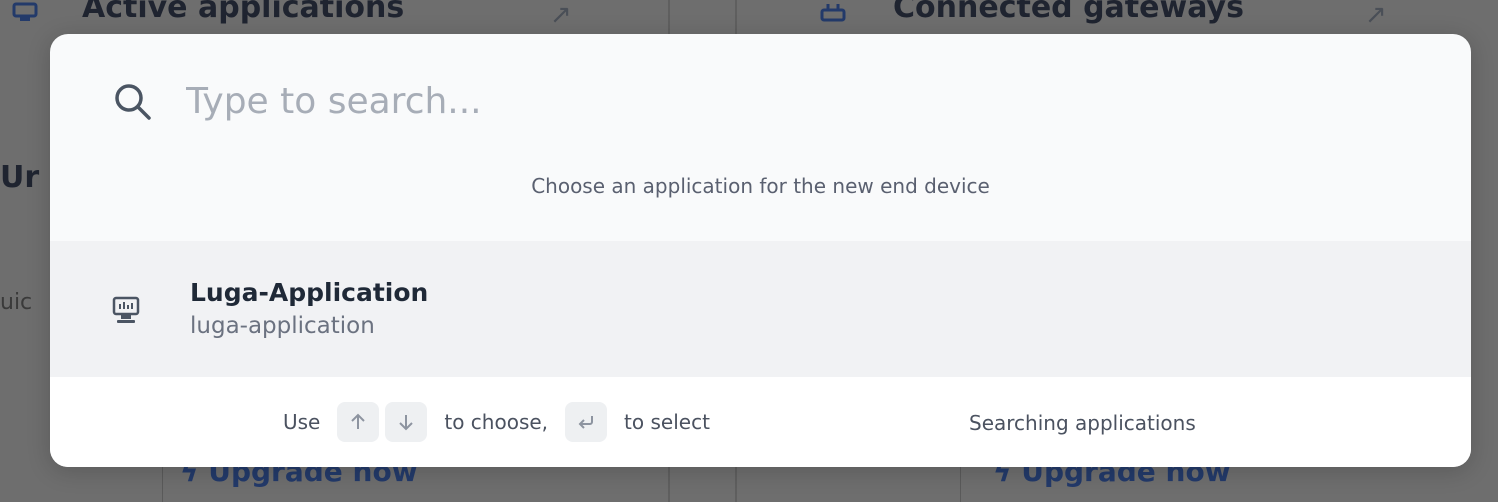  I want to click on active-applications-title: Active applications, so click(243, 12).